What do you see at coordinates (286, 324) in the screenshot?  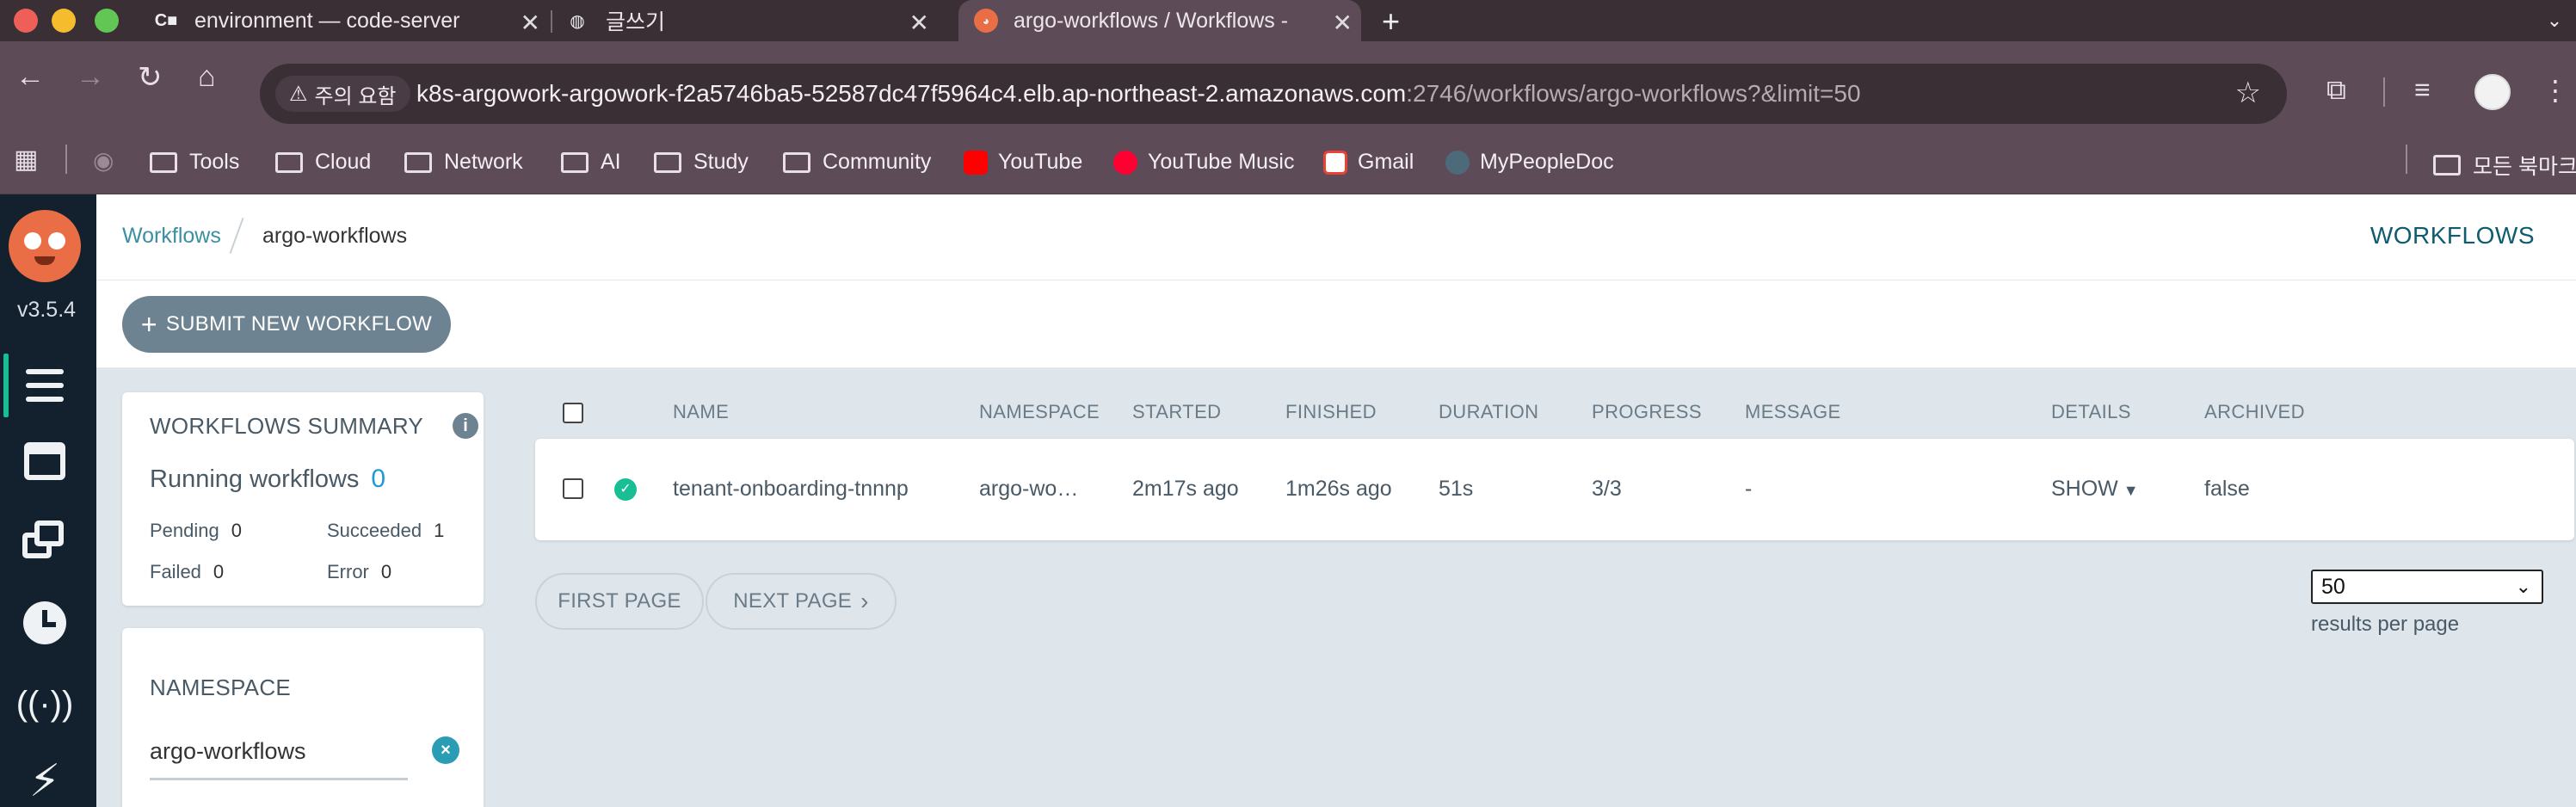 I see `submit-new-workflow-button: + SUBMIT NEW WORKFLOW` at bounding box center [286, 324].